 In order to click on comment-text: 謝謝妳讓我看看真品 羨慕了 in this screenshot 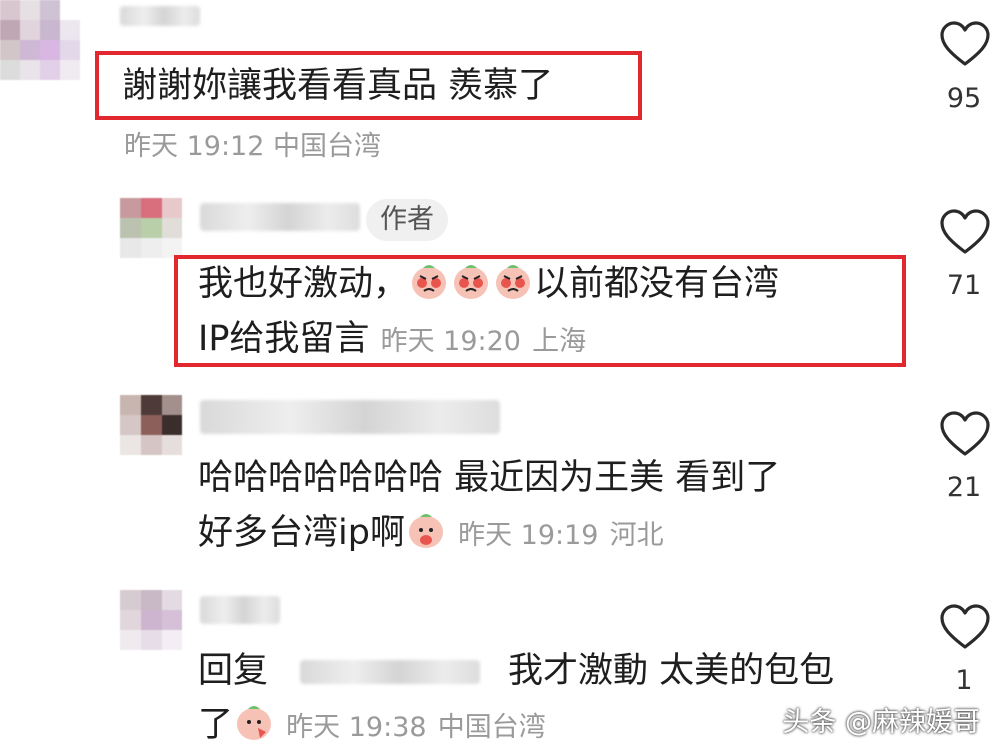, I will do `click(337, 86)`.